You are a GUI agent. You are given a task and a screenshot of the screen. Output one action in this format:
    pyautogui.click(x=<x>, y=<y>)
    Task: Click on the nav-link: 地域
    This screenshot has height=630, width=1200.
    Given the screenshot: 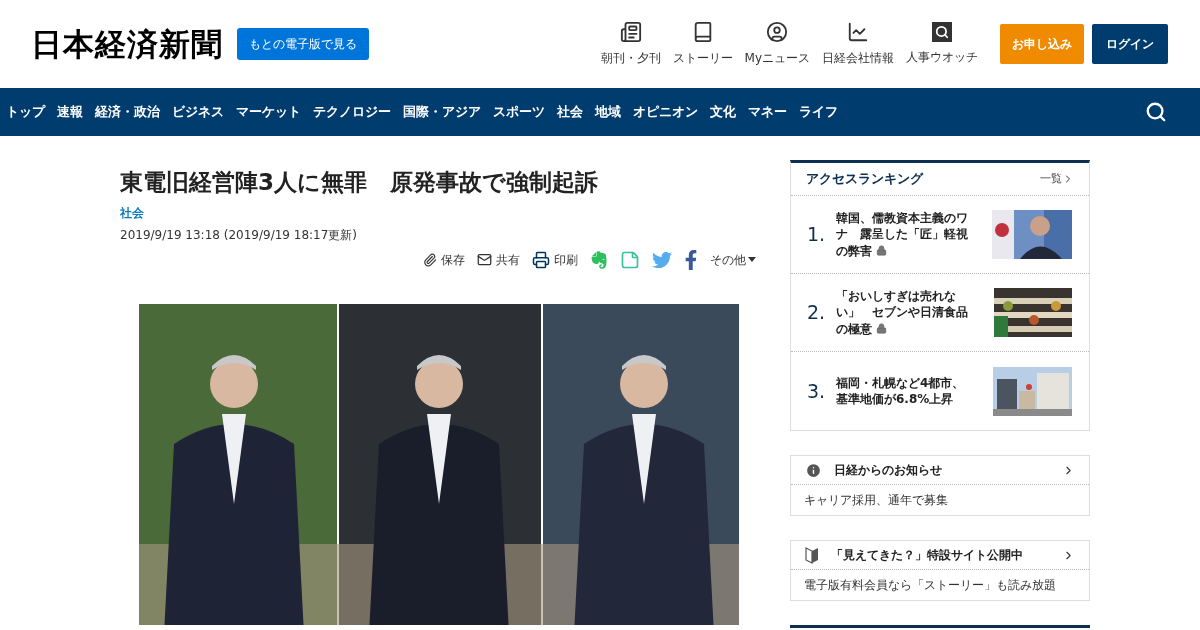 What is the action you would take?
    pyautogui.click(x=608, y=112)
    